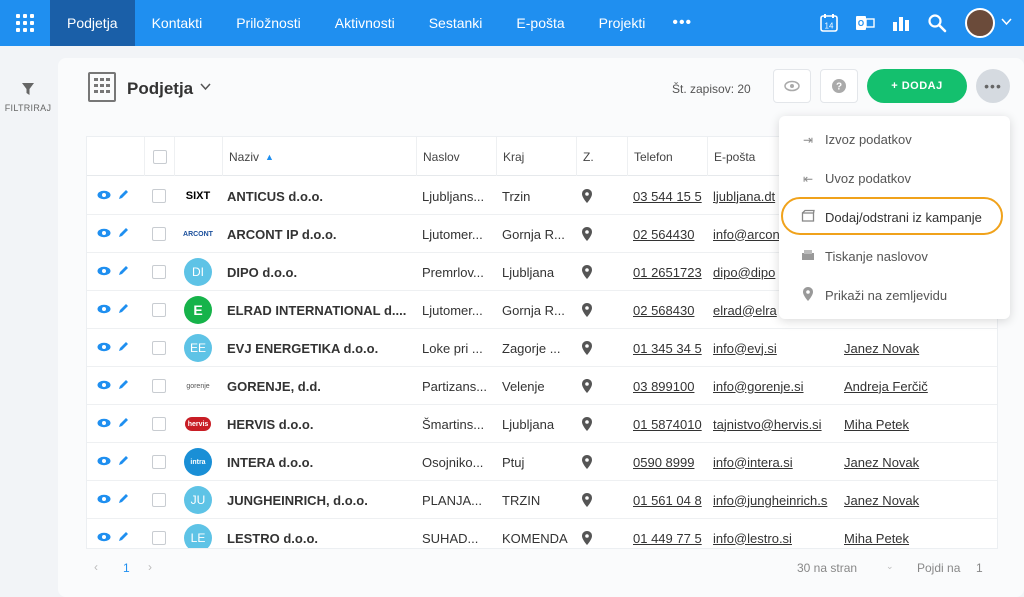 The height and width of the screenshot is (597, 1024). Describe the element at coordinates (745, 348) in the screenshot. I see `company-email-text: info@evj.si` at that location.